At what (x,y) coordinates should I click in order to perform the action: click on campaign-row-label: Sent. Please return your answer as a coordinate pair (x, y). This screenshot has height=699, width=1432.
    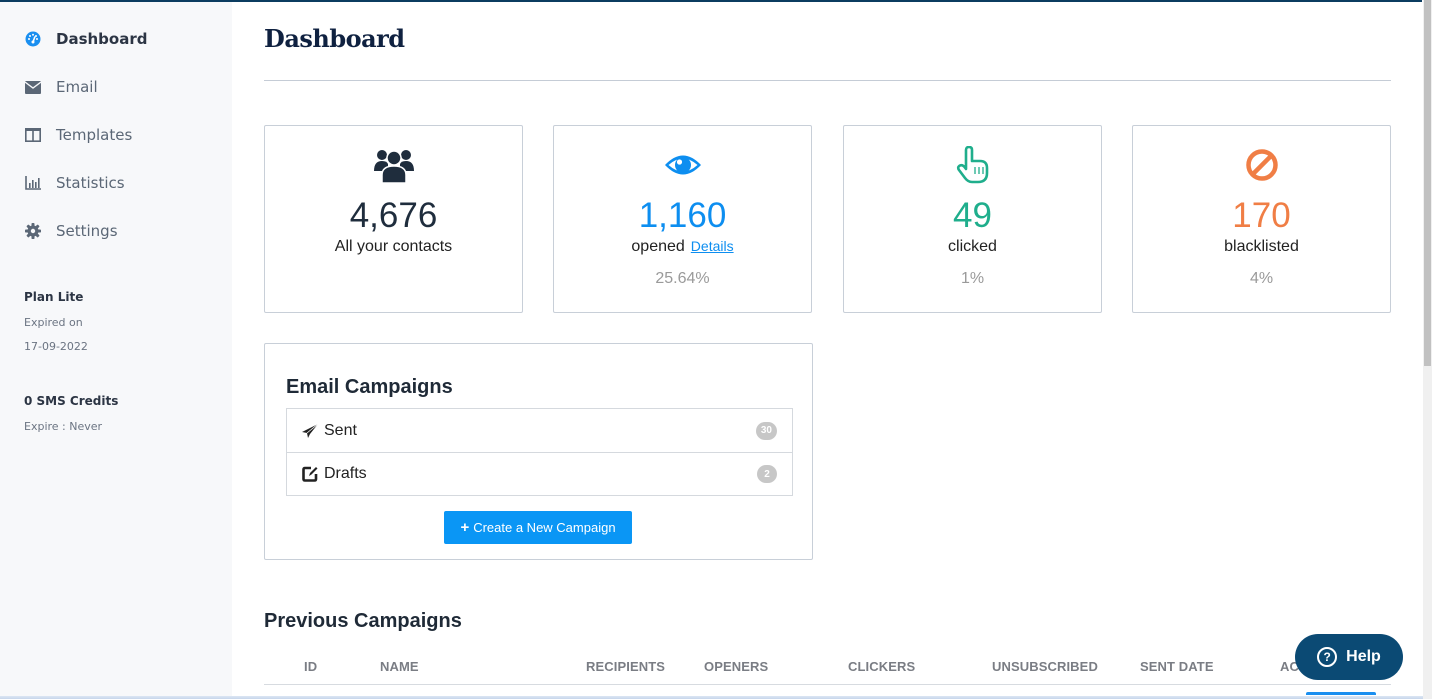
    Looking at the image, I should click on (340, 430).